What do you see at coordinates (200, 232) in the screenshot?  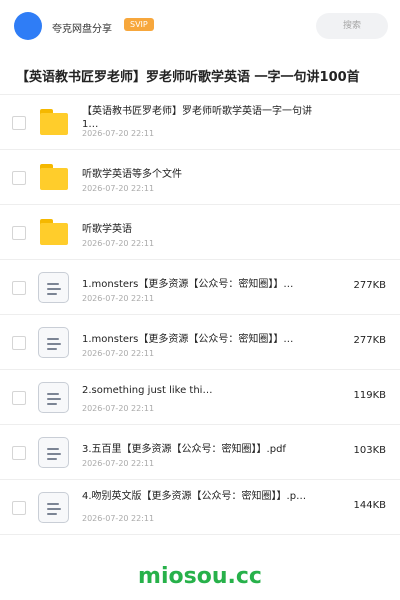 I see `file-row-3: 听歌学英语 2026-07-20 22:11` at bounding box center [200, 232].